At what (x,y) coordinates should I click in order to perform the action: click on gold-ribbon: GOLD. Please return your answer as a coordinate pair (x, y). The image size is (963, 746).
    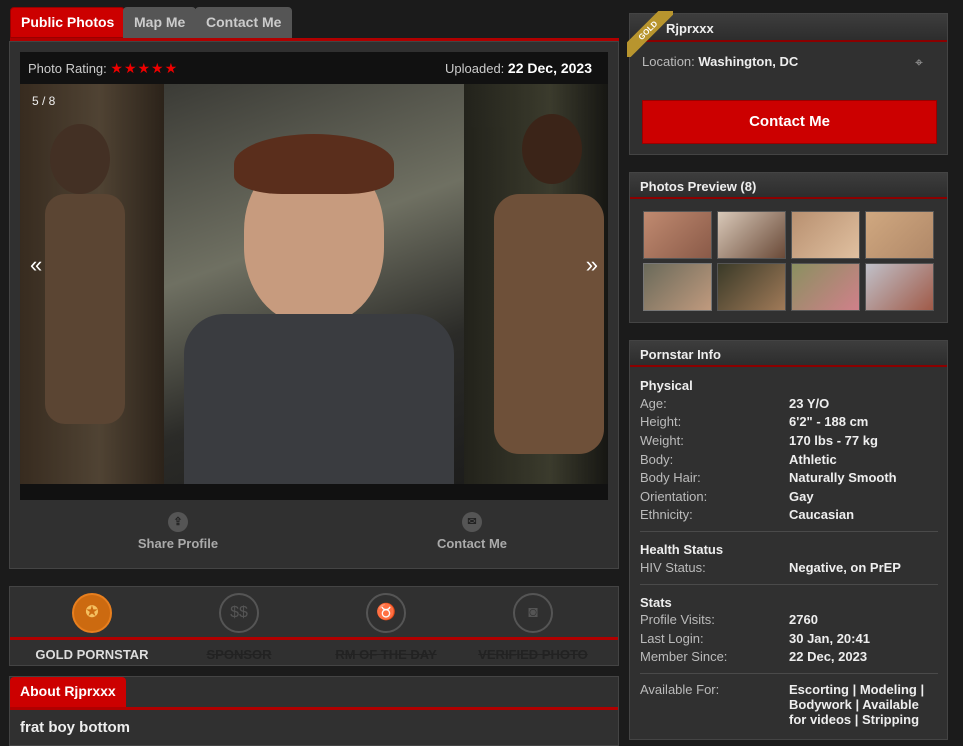
    Looking at the image, I should click on (650, 34).